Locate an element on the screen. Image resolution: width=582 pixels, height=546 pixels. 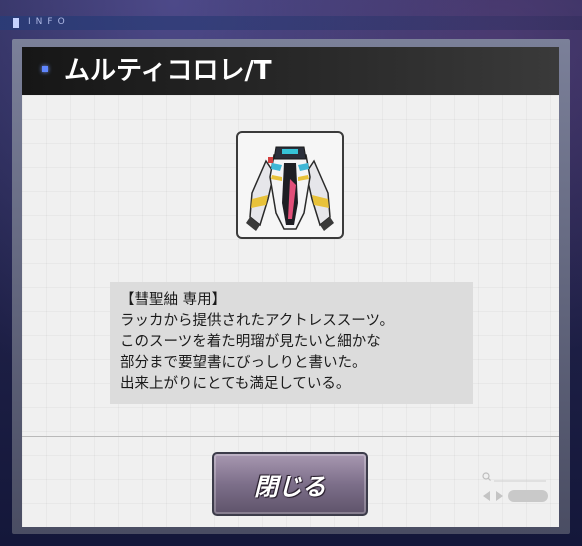
info-tag-marker is located at coordinates (16, 23).